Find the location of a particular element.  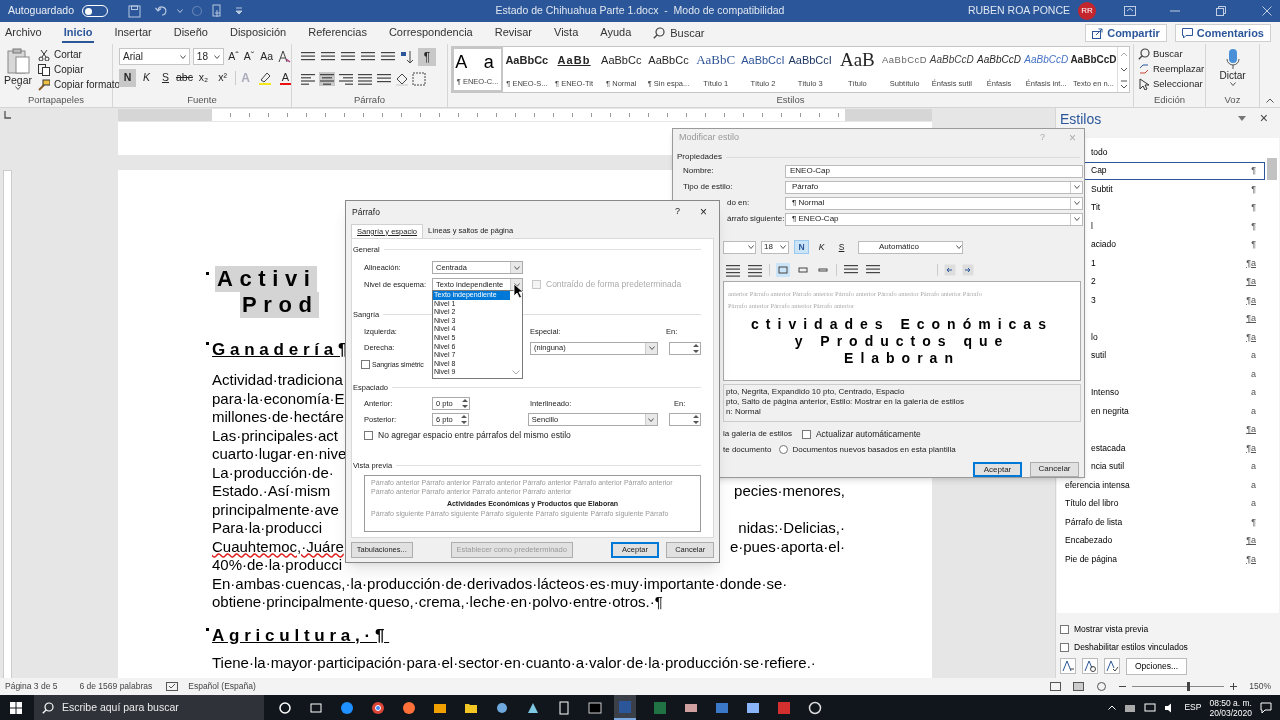

collapse-ribbon-icon is located at coordinates (1270, 100).